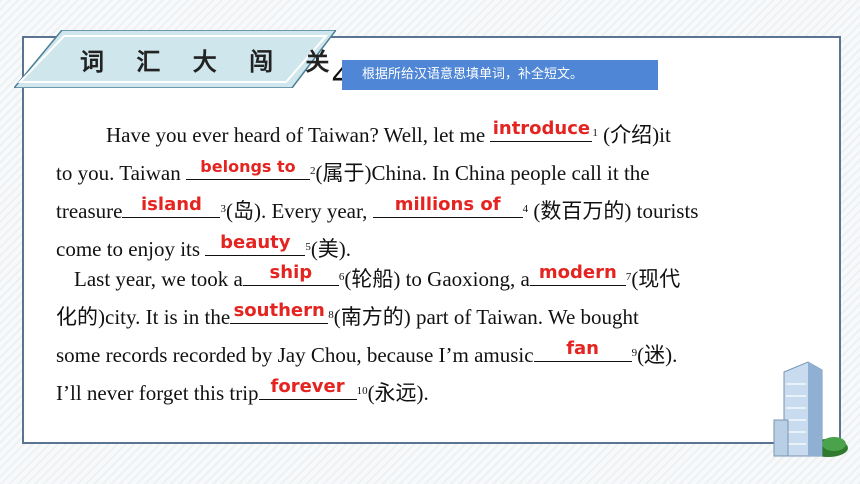 The image size is (860, 484). What do you see at coordinates (157, 393) in the screenshot?
I see `passage-text: I’ll never forget this trip` at bounding box center [157, 393].